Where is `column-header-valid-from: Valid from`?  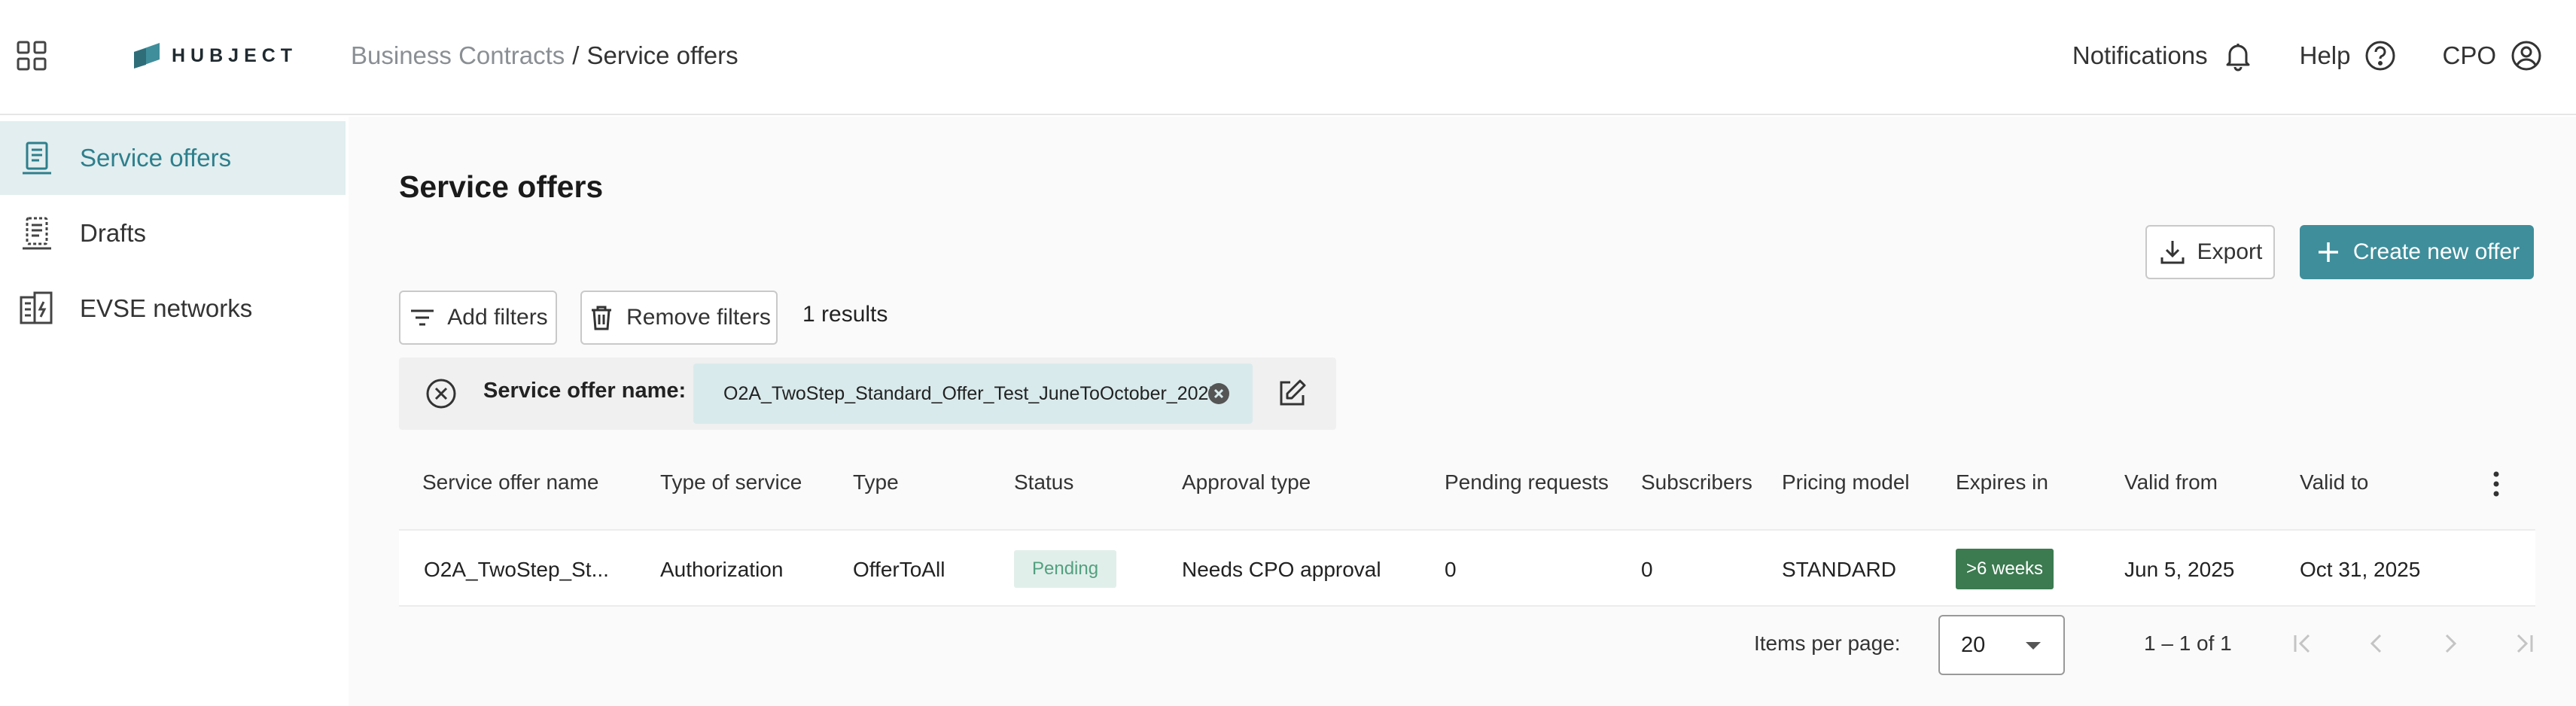 column-header-valid-from: Valid from is located at coordinates (2171, 482).